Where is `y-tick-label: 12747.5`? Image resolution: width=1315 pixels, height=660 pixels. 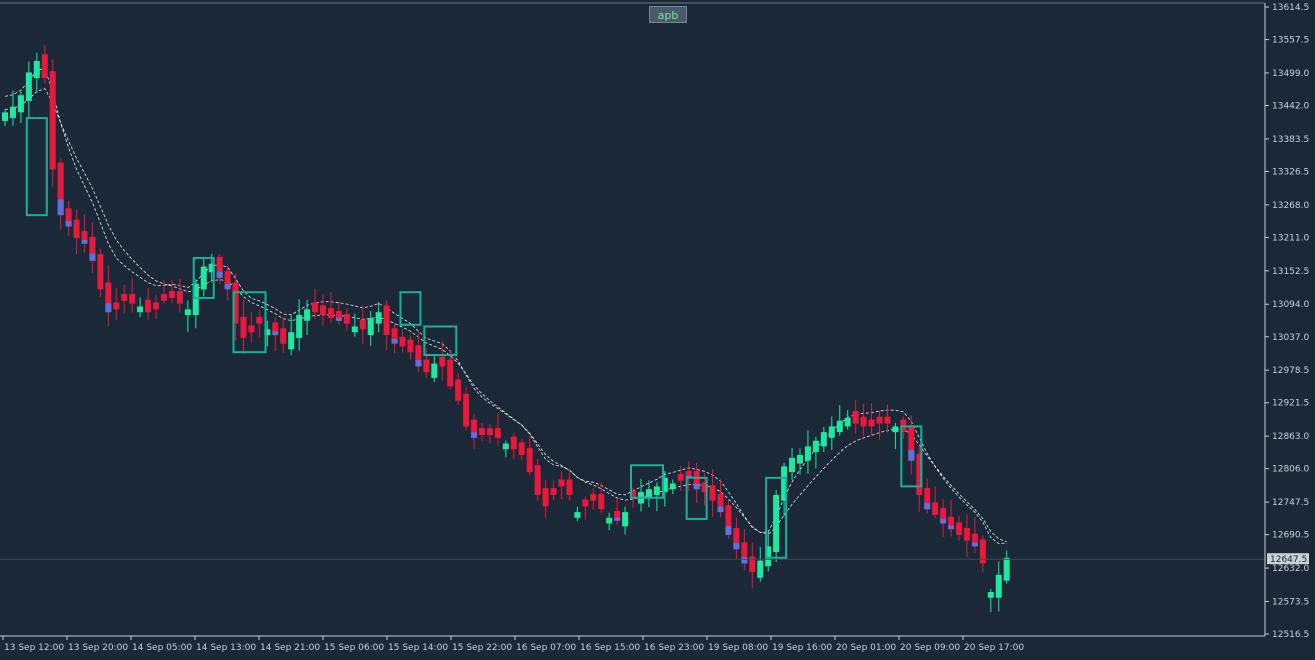 y-tick-label: 12747.5 is located at coordinates (1290, 503).